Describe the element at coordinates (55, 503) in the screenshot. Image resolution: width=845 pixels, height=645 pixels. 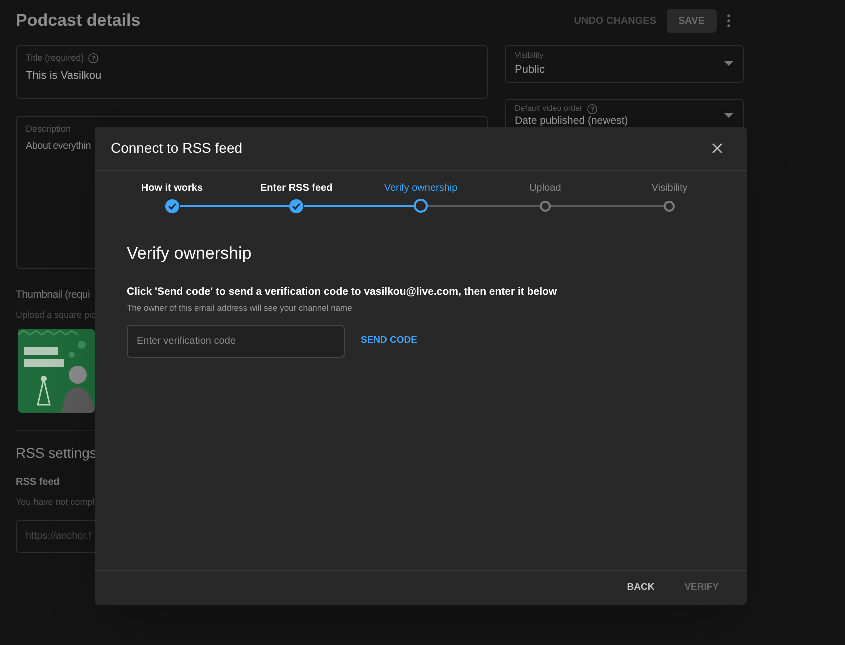
I see `rss-hint: You have not compl` at that location.